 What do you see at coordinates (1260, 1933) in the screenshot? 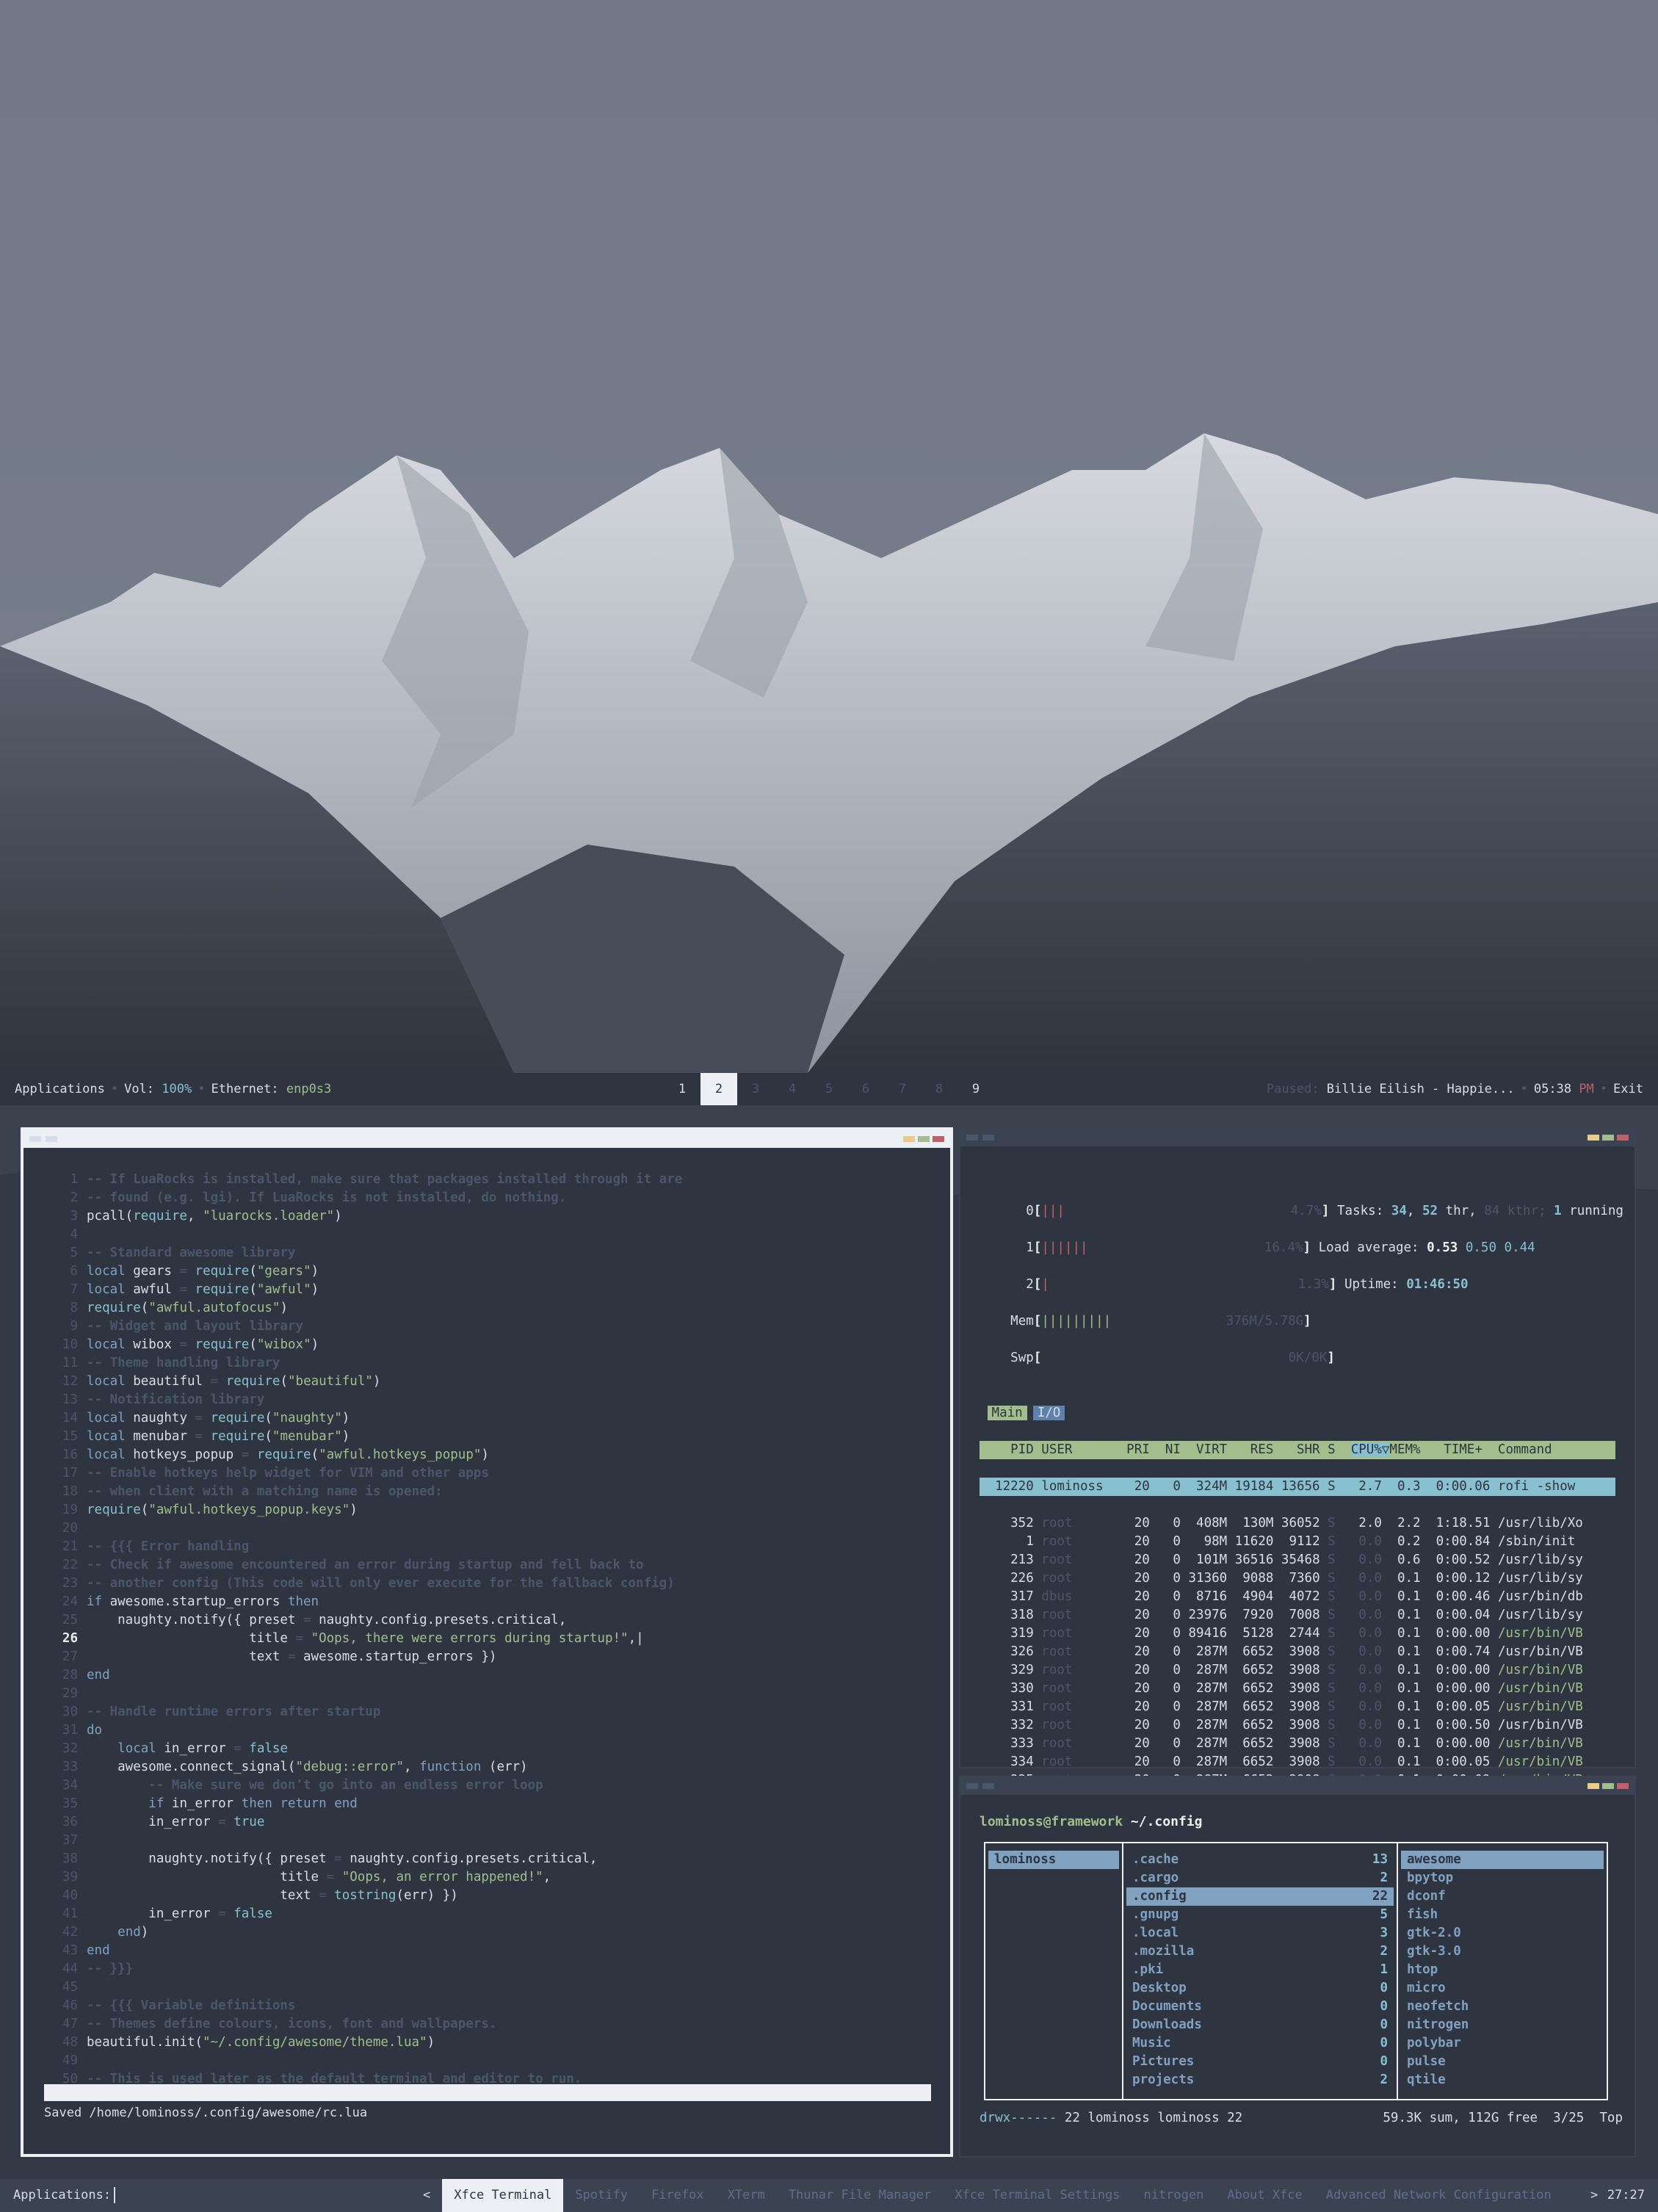
I see `list-item: .local 3` at bounding box center [1260, 1933].